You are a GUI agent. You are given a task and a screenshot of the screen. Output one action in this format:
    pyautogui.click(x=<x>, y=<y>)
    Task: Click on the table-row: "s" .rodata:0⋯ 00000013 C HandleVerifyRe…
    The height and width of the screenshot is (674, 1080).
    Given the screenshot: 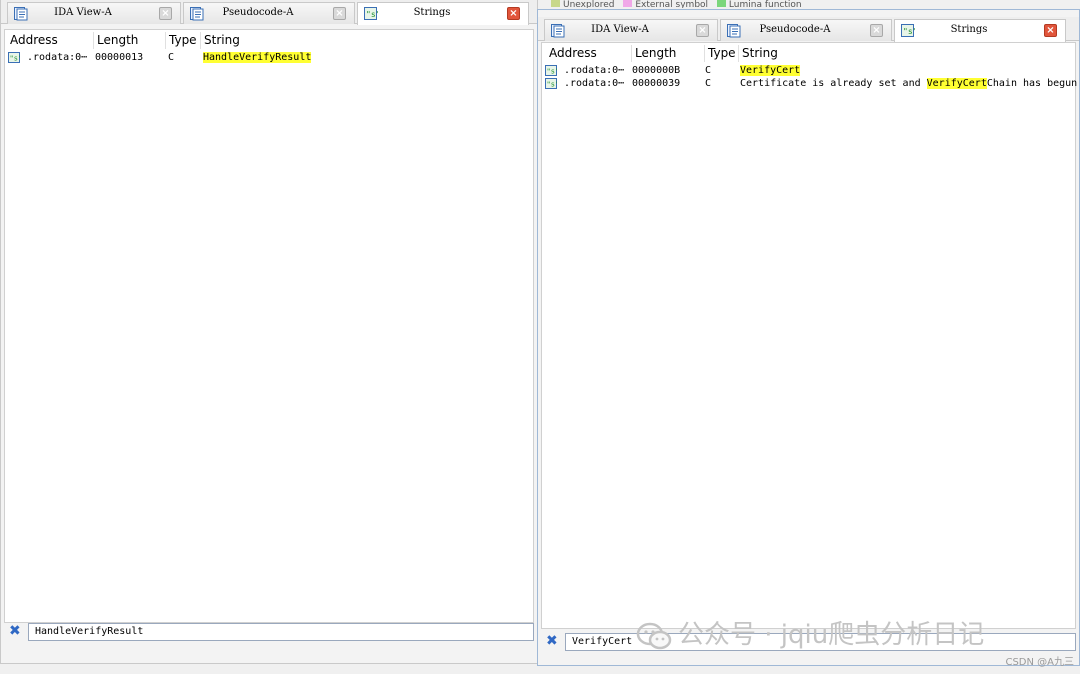 What is the action you would take?
    pyautogui.click(x=269, y=57)
    